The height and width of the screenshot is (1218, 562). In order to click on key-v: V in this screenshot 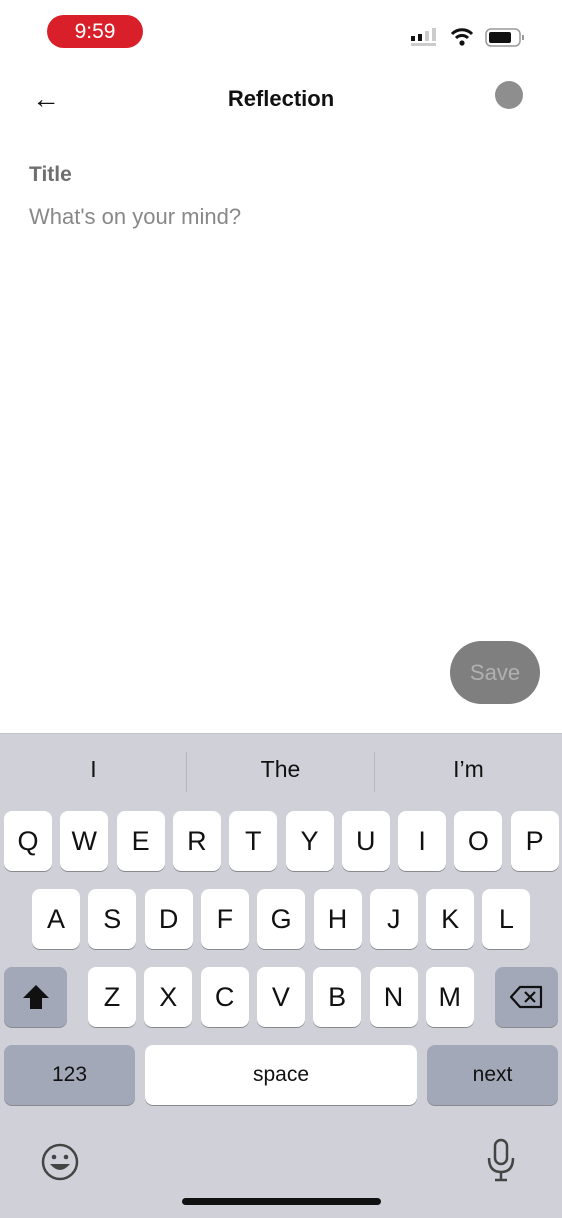, I will do `click(280, 997)`.